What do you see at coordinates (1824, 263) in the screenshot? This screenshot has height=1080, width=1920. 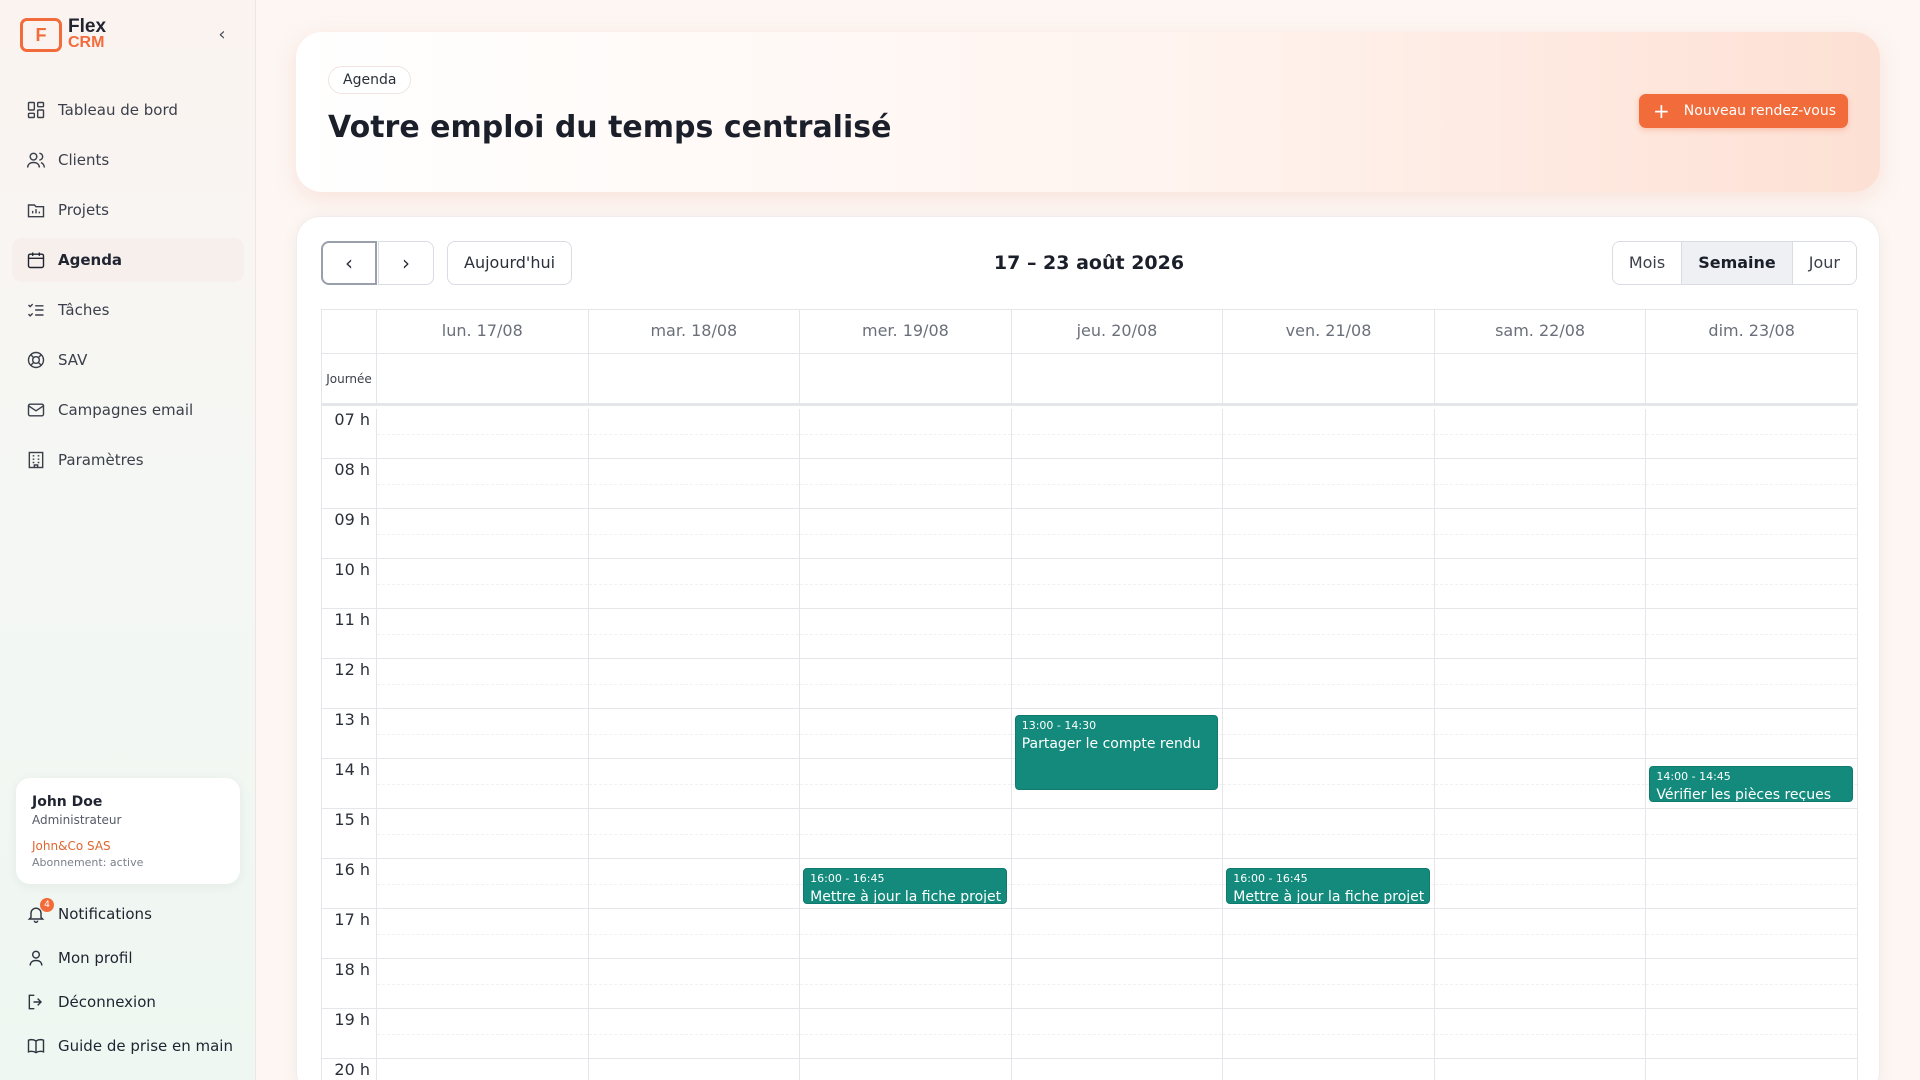 I see `view-day-button: Jour` at bounding box center [1824, 263].